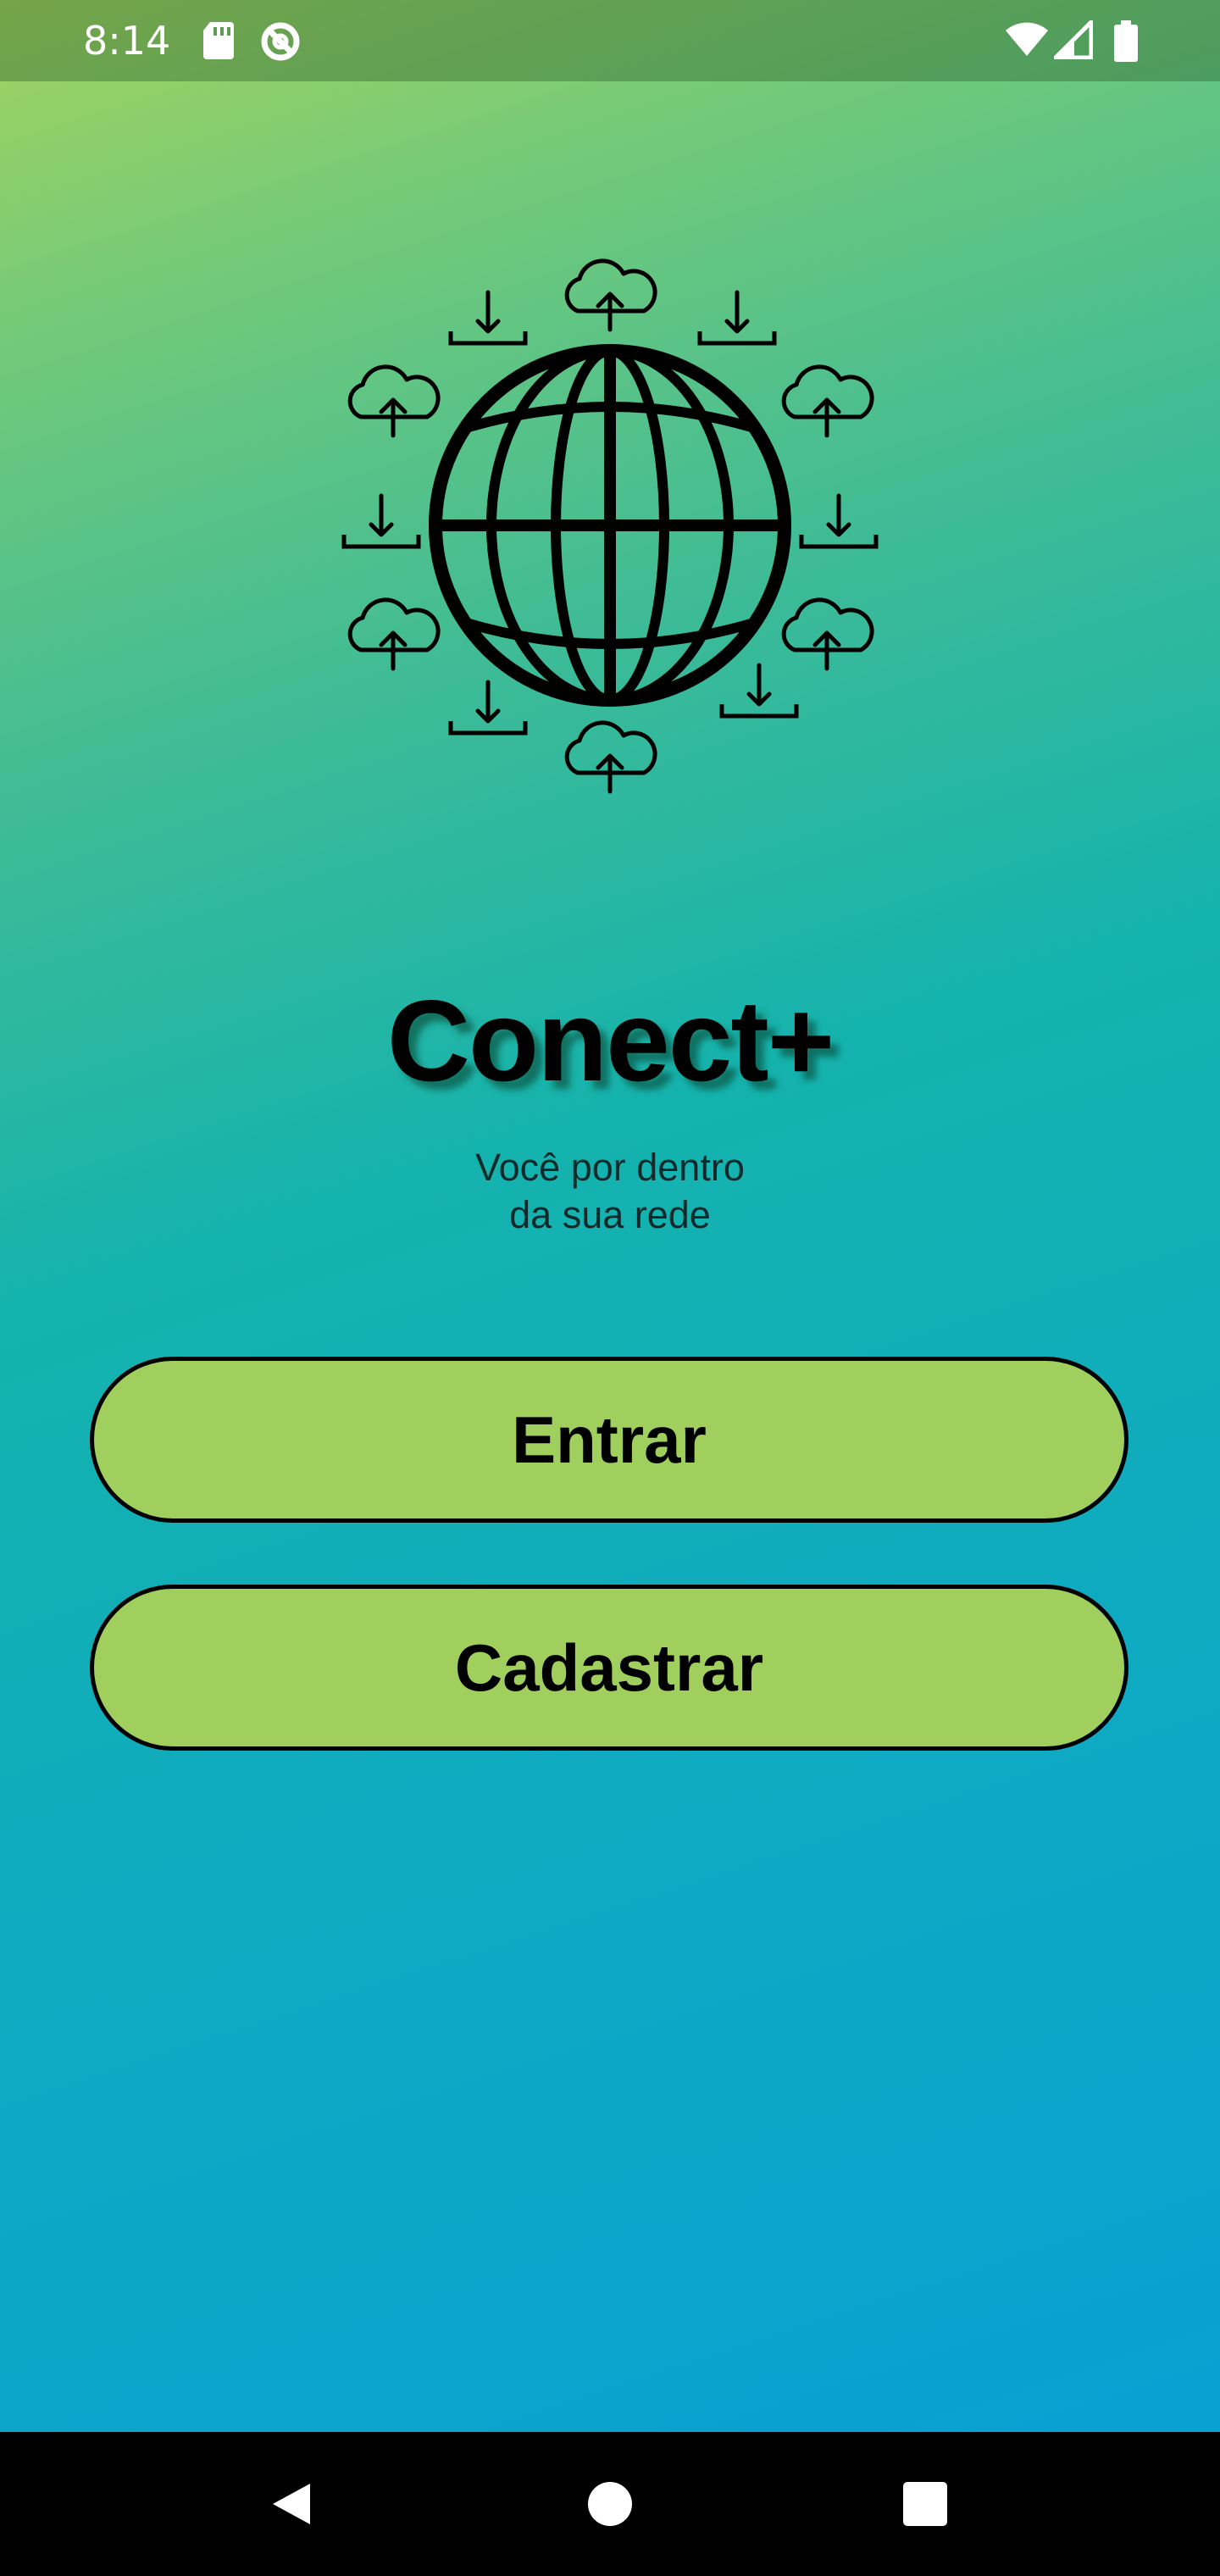  I want to click on login-button: Entrar, so click(609, 1440).